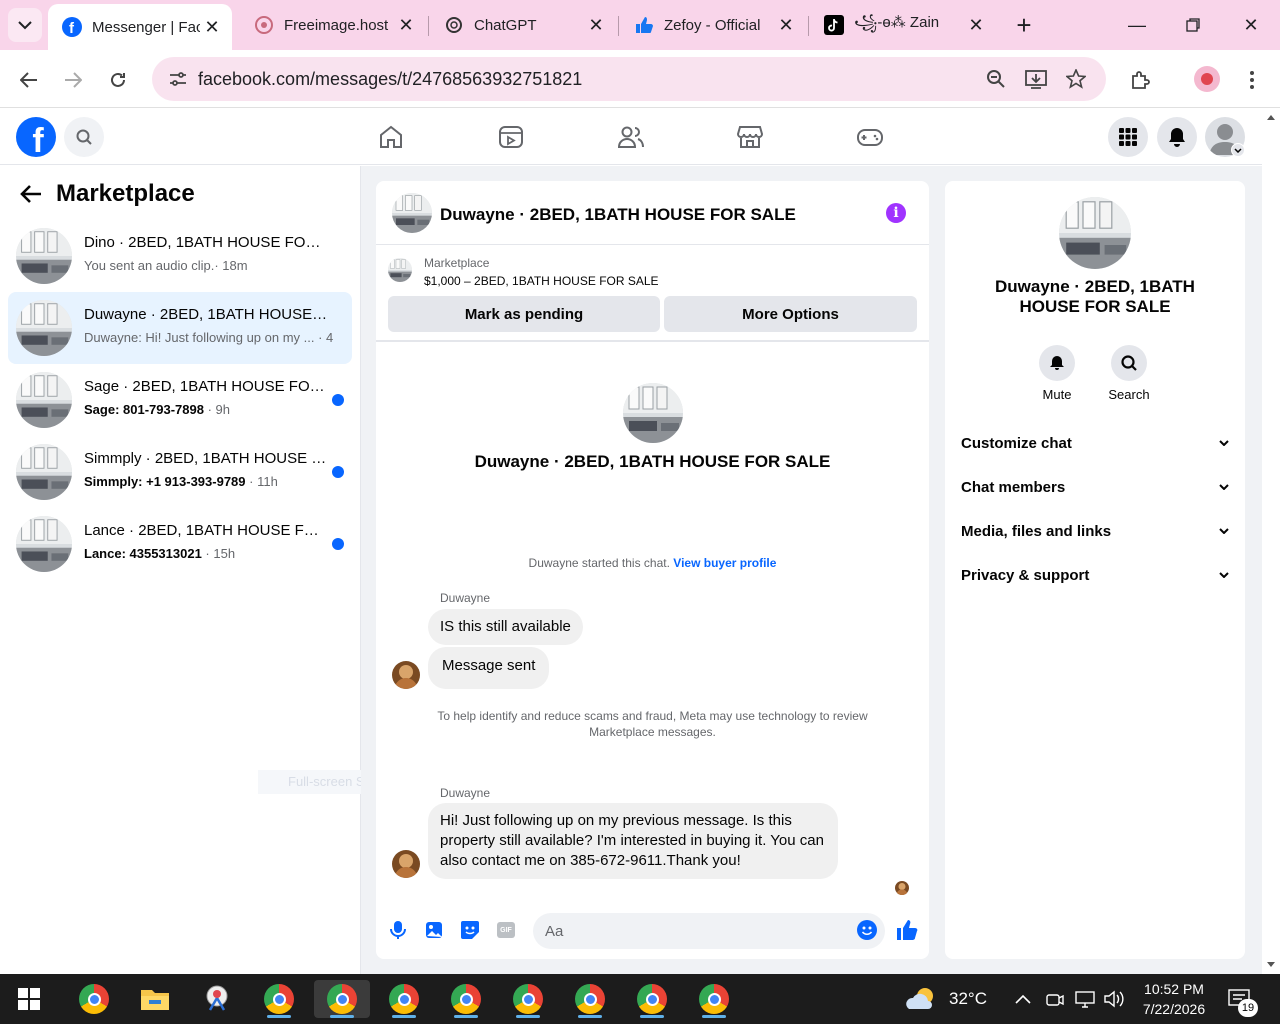 Image resolution: width=1280 pixels, height=1024 pixels. Describe the element at coordinates (750, 137) in the screenshot. I see `marketplace-nav` at that location.